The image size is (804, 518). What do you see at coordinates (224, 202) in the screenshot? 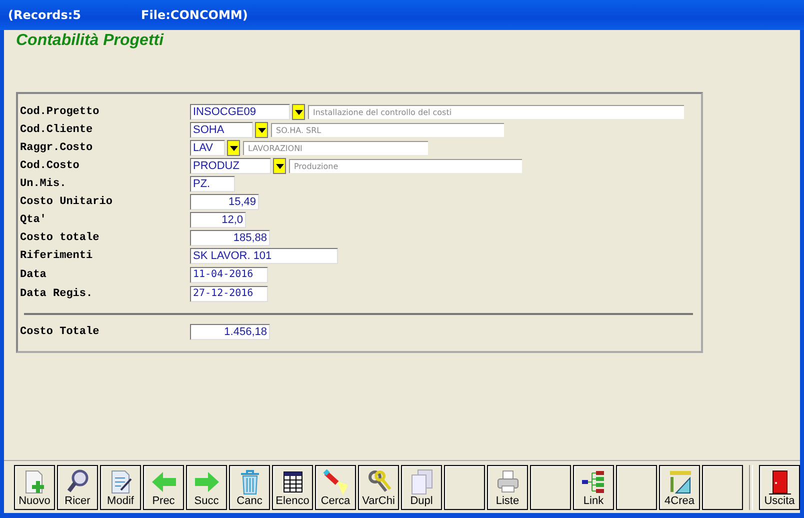
I see `input-field: 15,49` at bounding box center [224, 202].